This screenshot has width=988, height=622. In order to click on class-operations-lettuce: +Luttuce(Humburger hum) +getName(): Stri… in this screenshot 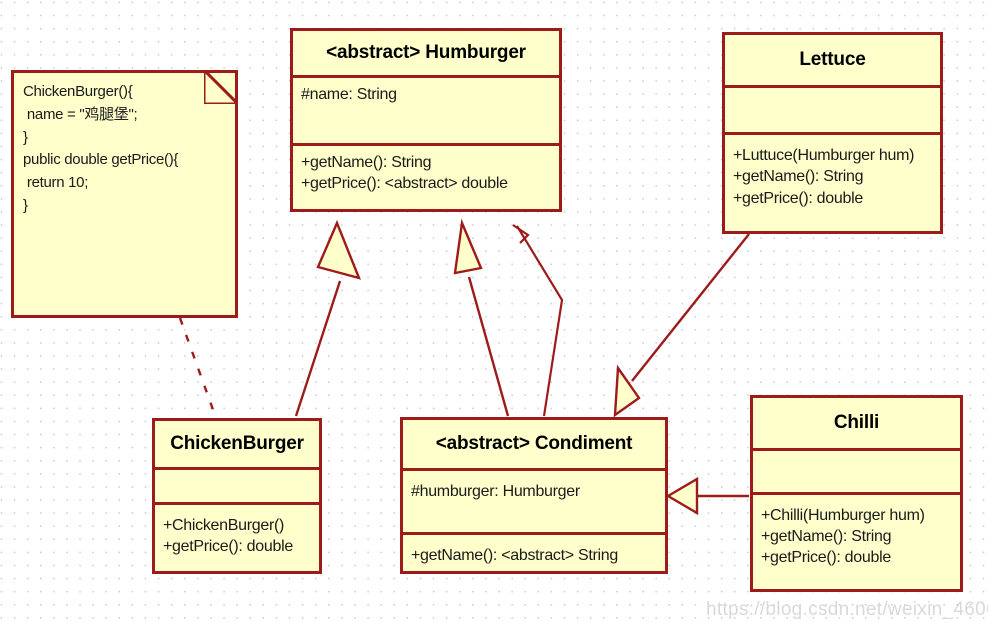, I will do `click(832, 183)`.